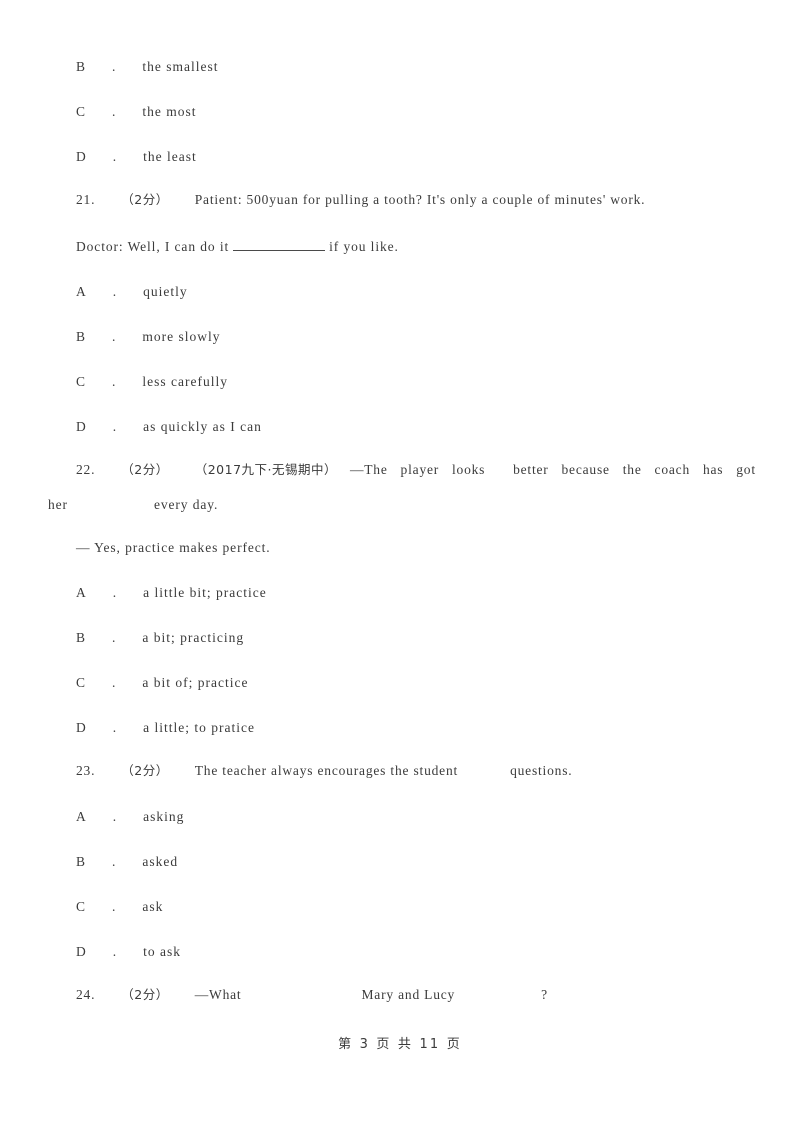 This screenshot has height=1132, width=800. I want to click on option-text: ask, so click(153, 906).